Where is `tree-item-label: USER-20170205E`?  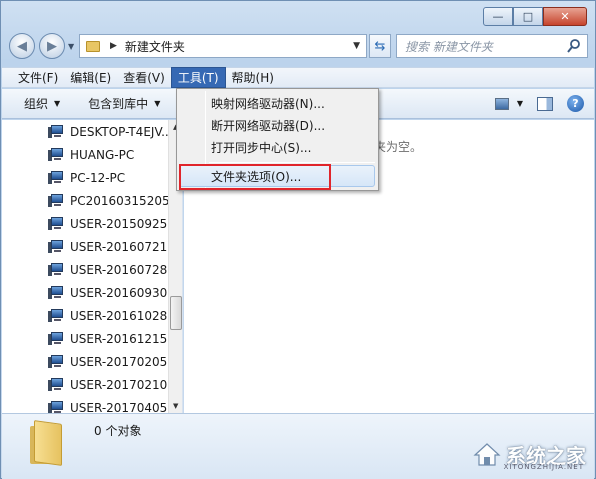 tree-item-label: USER-20170205E is located at coordinates (122, 361).